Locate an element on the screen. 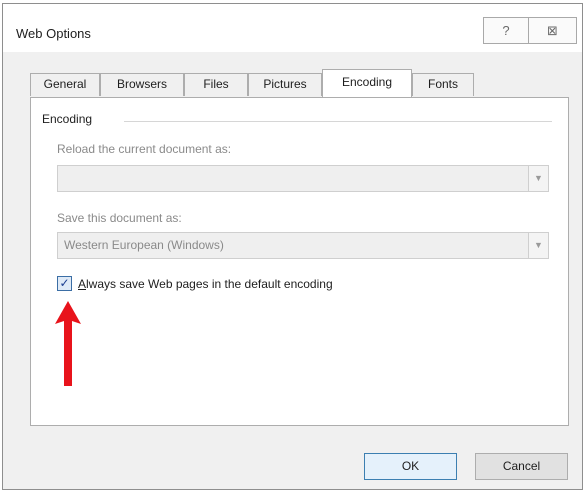 The image size is (587, 494). arrow-head is located at coordinates (68, 343).